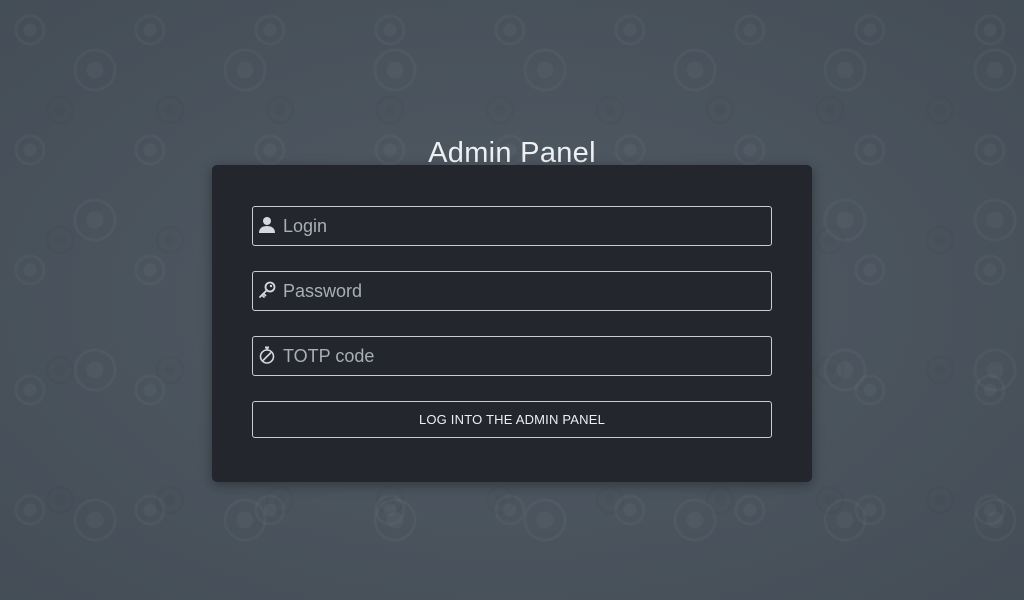 This screenshot has width=1024, height=600. I want to click on stopwatch-icon, so click(267, 355).